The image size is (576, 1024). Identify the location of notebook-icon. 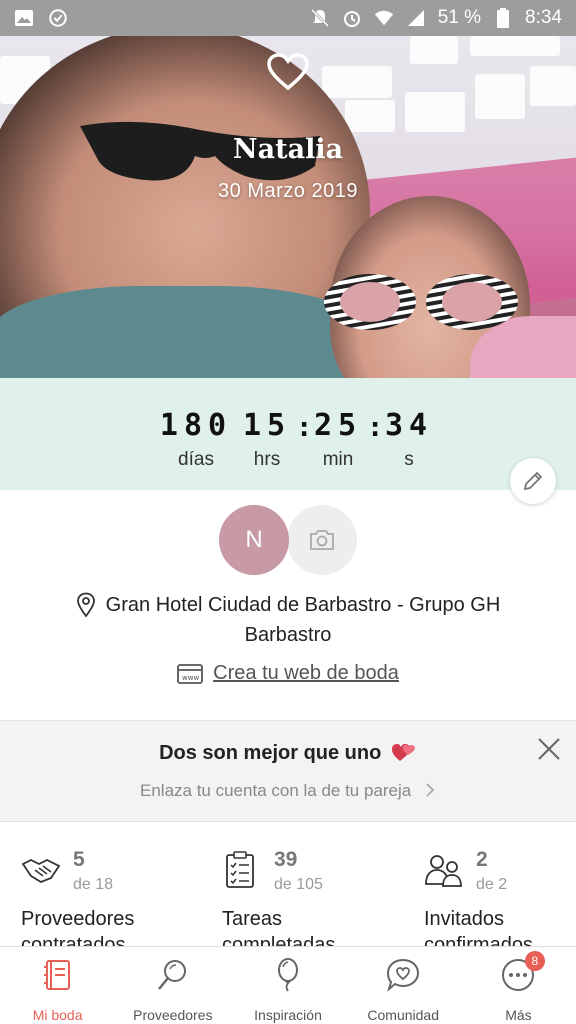
(56, 975).